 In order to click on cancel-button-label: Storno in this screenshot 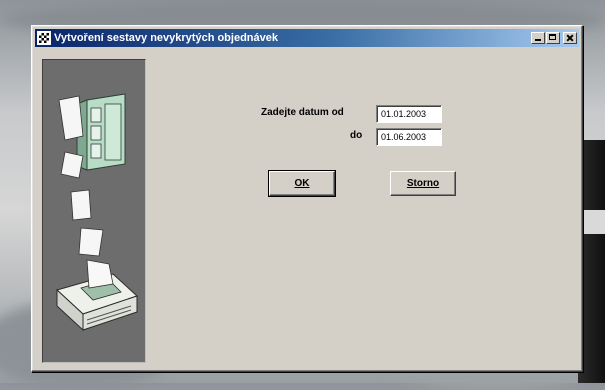, I will do `click(423, 183)`.